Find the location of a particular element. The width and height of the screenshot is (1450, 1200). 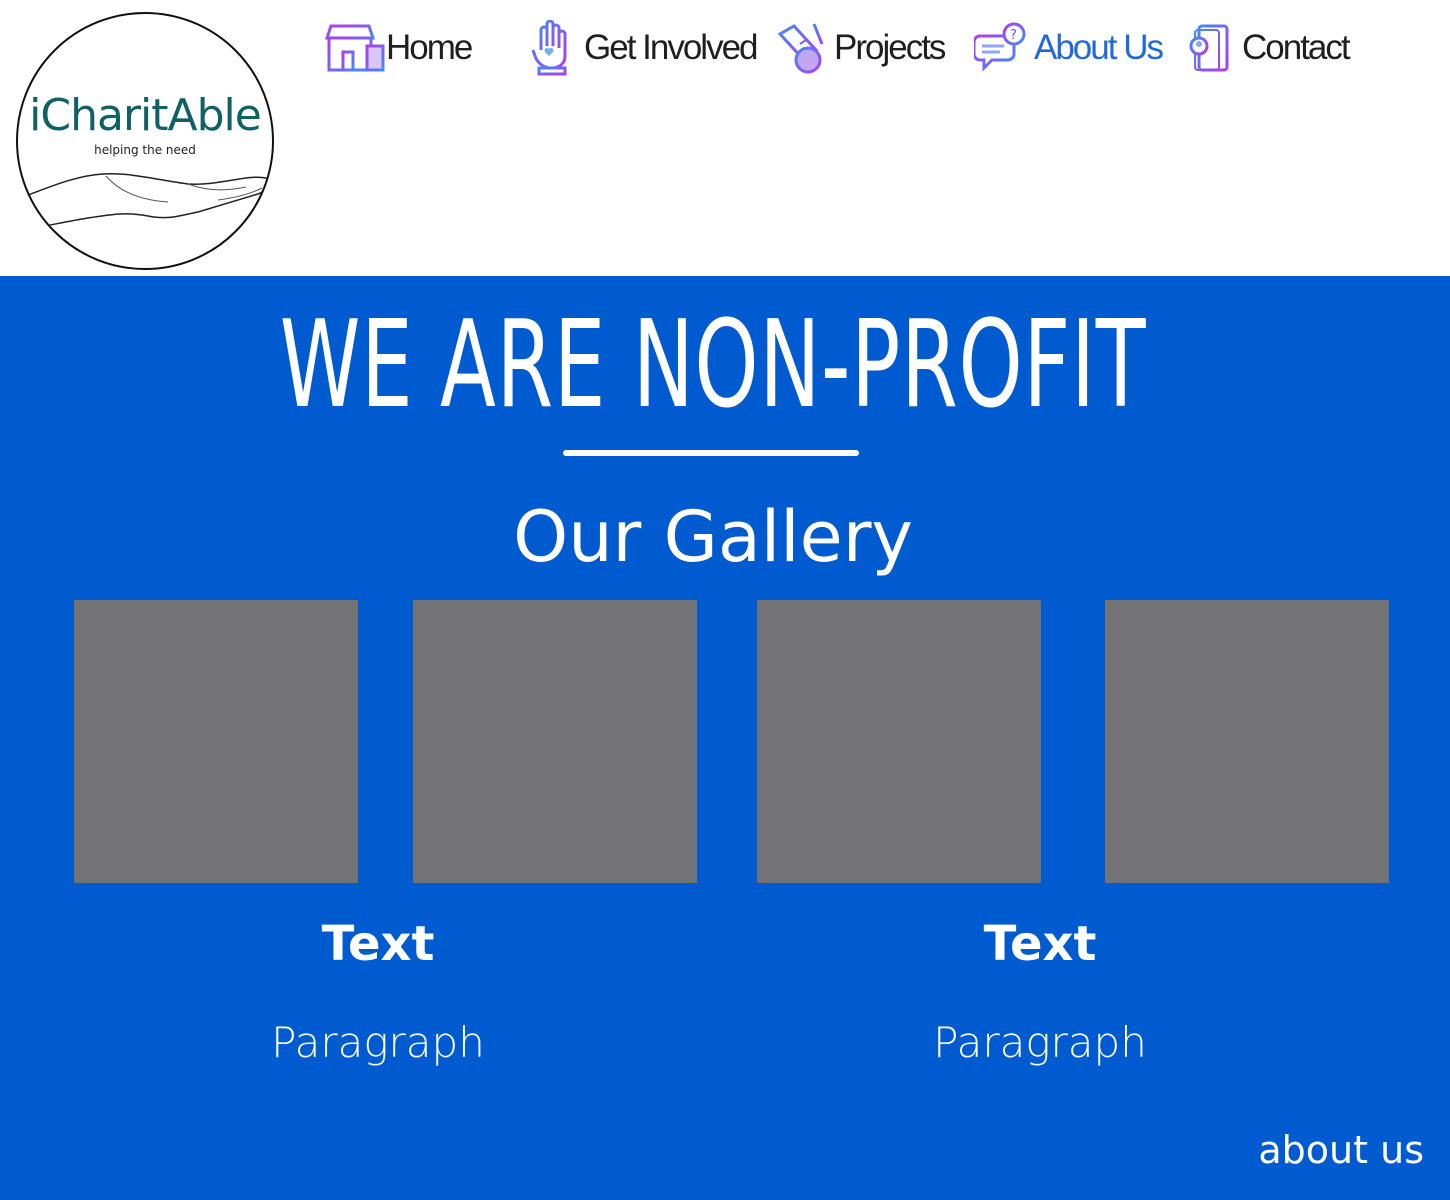

logo: iCharitAble helping the need is located at coordinates (145, 141).